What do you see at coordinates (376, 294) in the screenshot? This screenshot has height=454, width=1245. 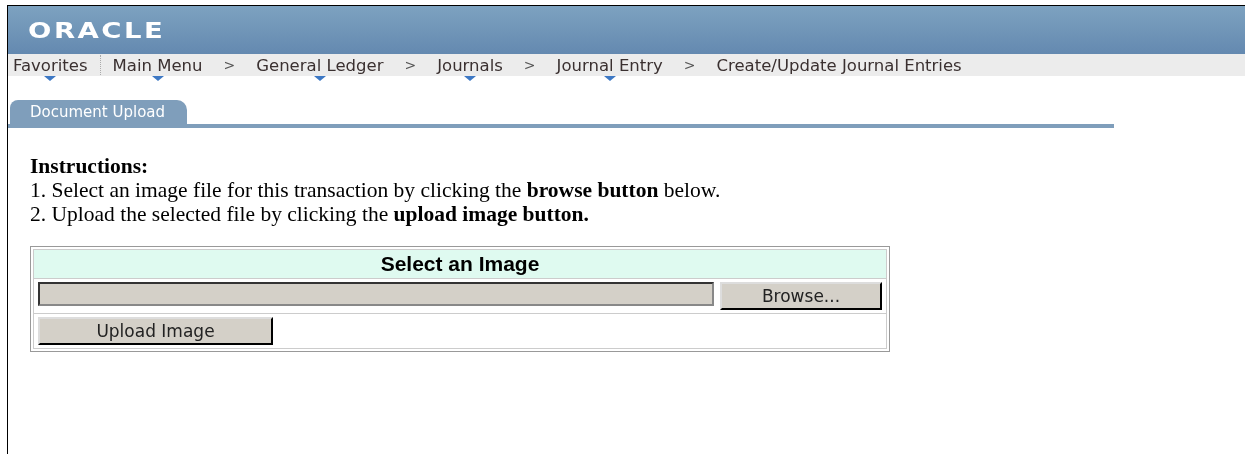 I see `file-path-field` at bounding box center [376, 294].